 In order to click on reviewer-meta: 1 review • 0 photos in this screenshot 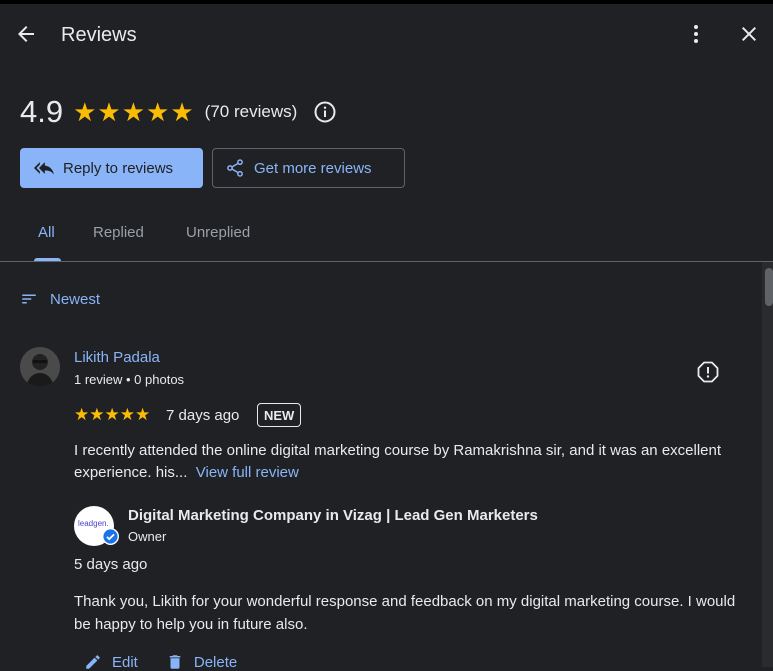, I will do `click(129, 379)`.